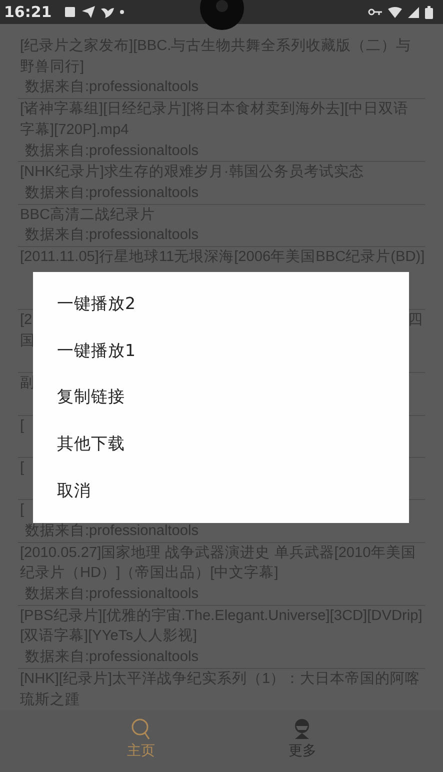 The image size is (443, 772). I want to click on signal-icon, so click(413, 12).